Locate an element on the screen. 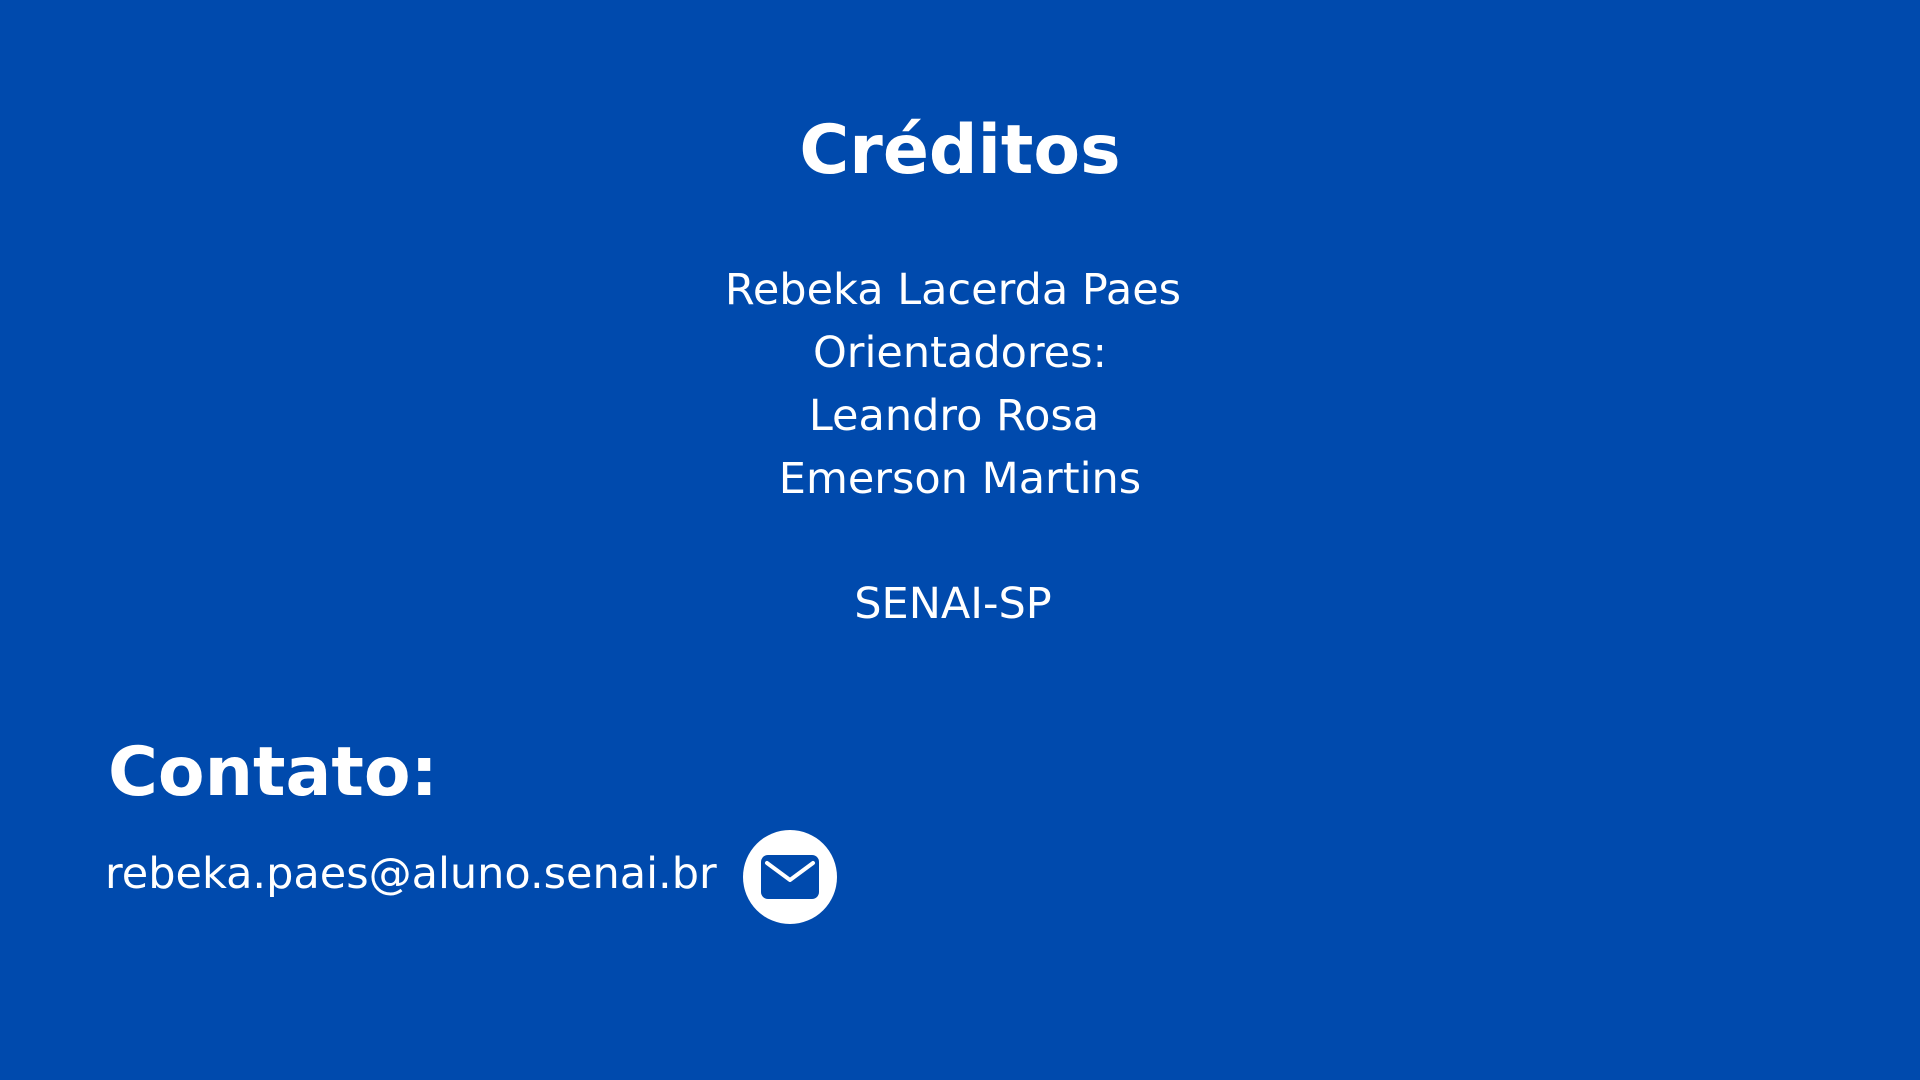 This screenshot has height=1080, width=1920. contact-title: Contato: is located at coordinates (273, 772).